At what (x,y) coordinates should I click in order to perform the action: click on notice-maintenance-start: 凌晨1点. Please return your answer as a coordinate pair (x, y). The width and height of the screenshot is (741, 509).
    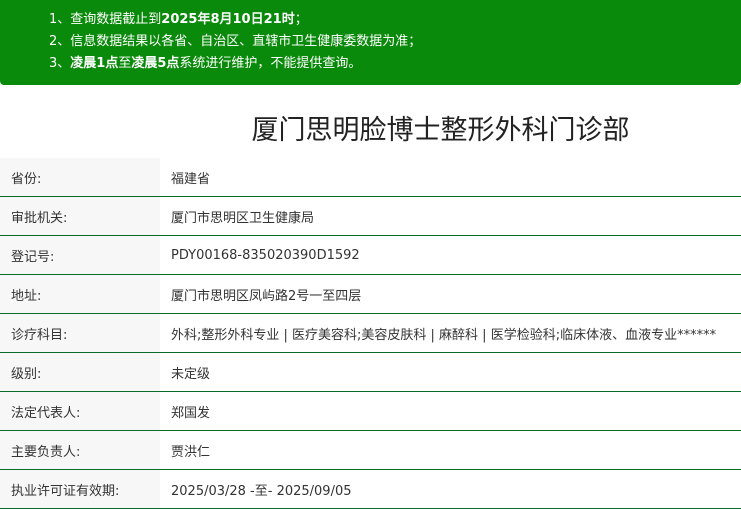
    Looking at the image, I should click on (94, 63).